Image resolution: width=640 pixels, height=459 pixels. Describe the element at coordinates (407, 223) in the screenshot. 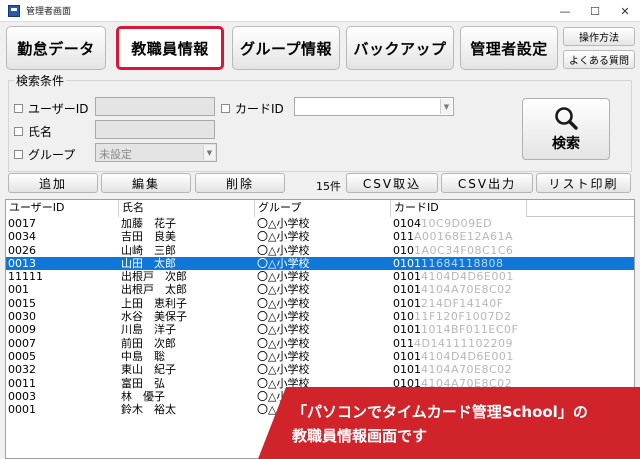

I see `card-id-prefix: 0104` at that location.